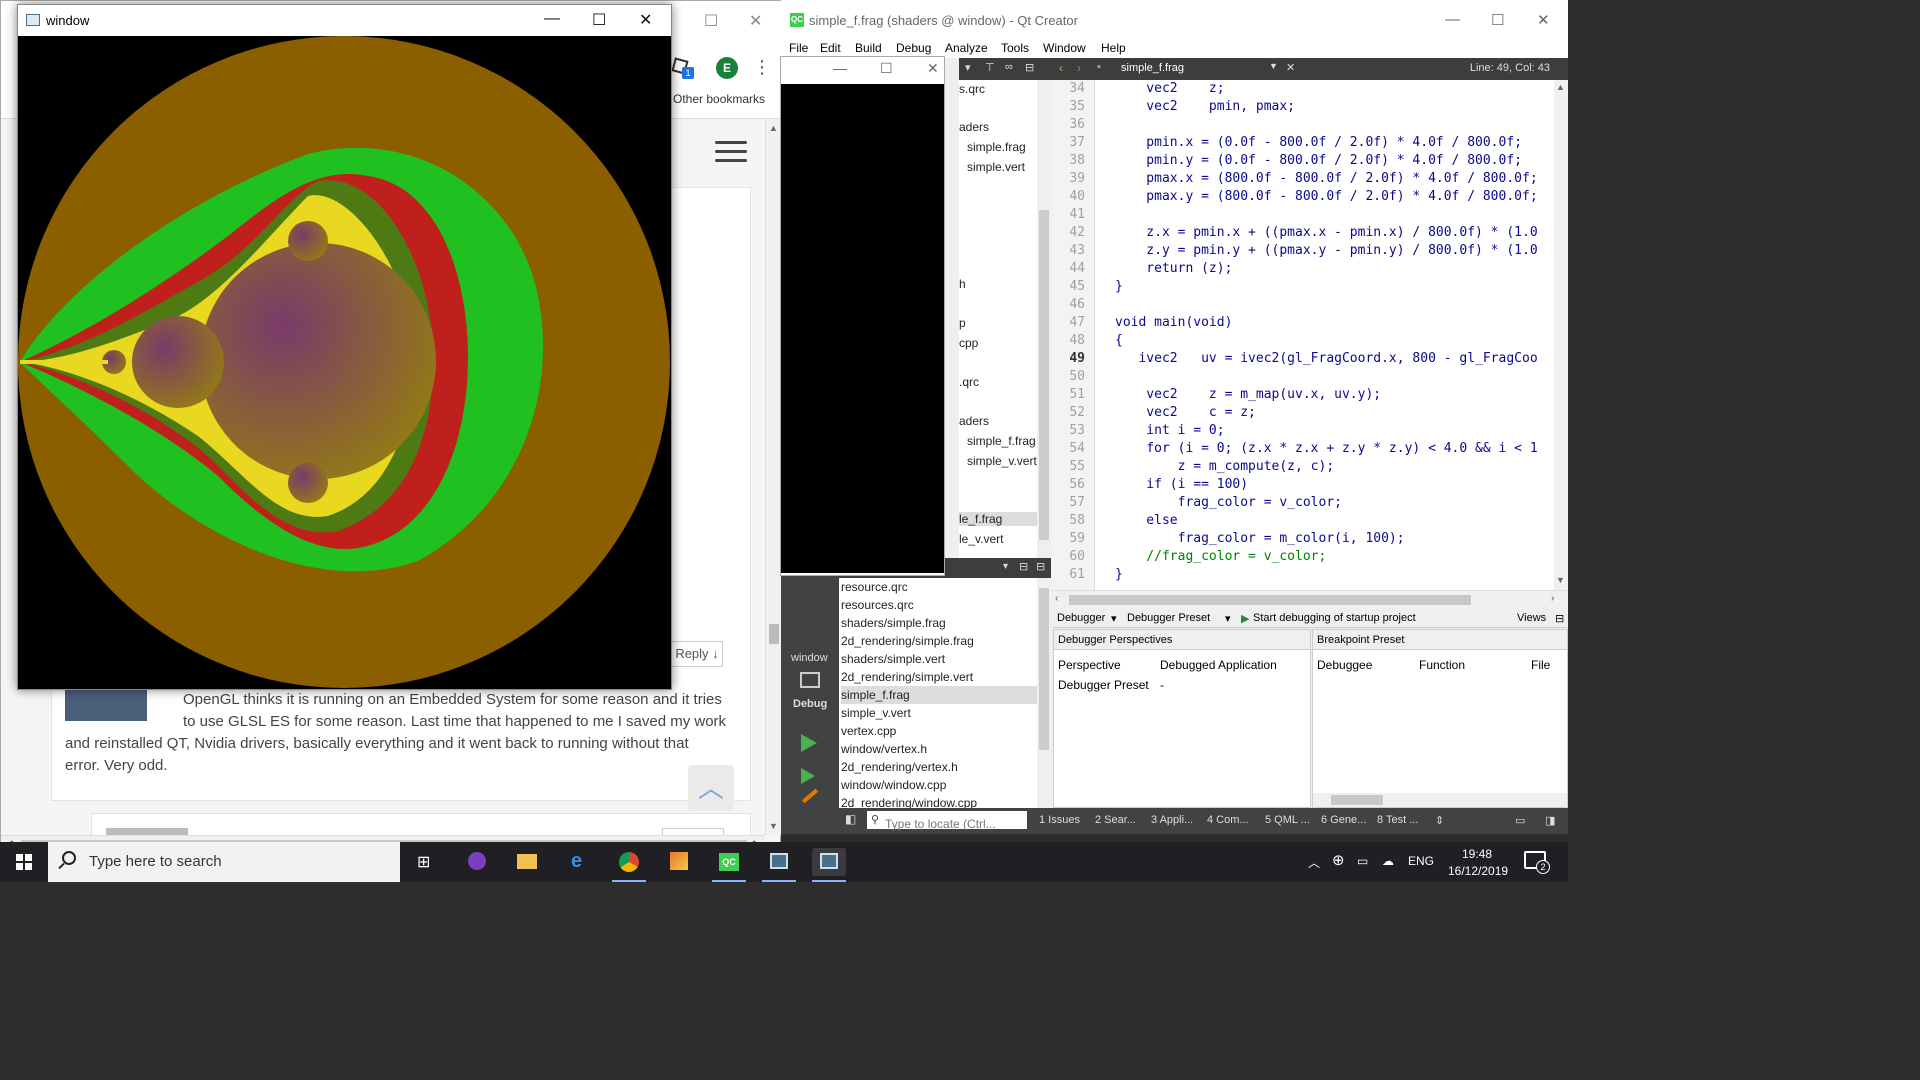 The image size is (1920, 1080). I want to click on code-line: 56 if (i == 100), so click(1306, 485).